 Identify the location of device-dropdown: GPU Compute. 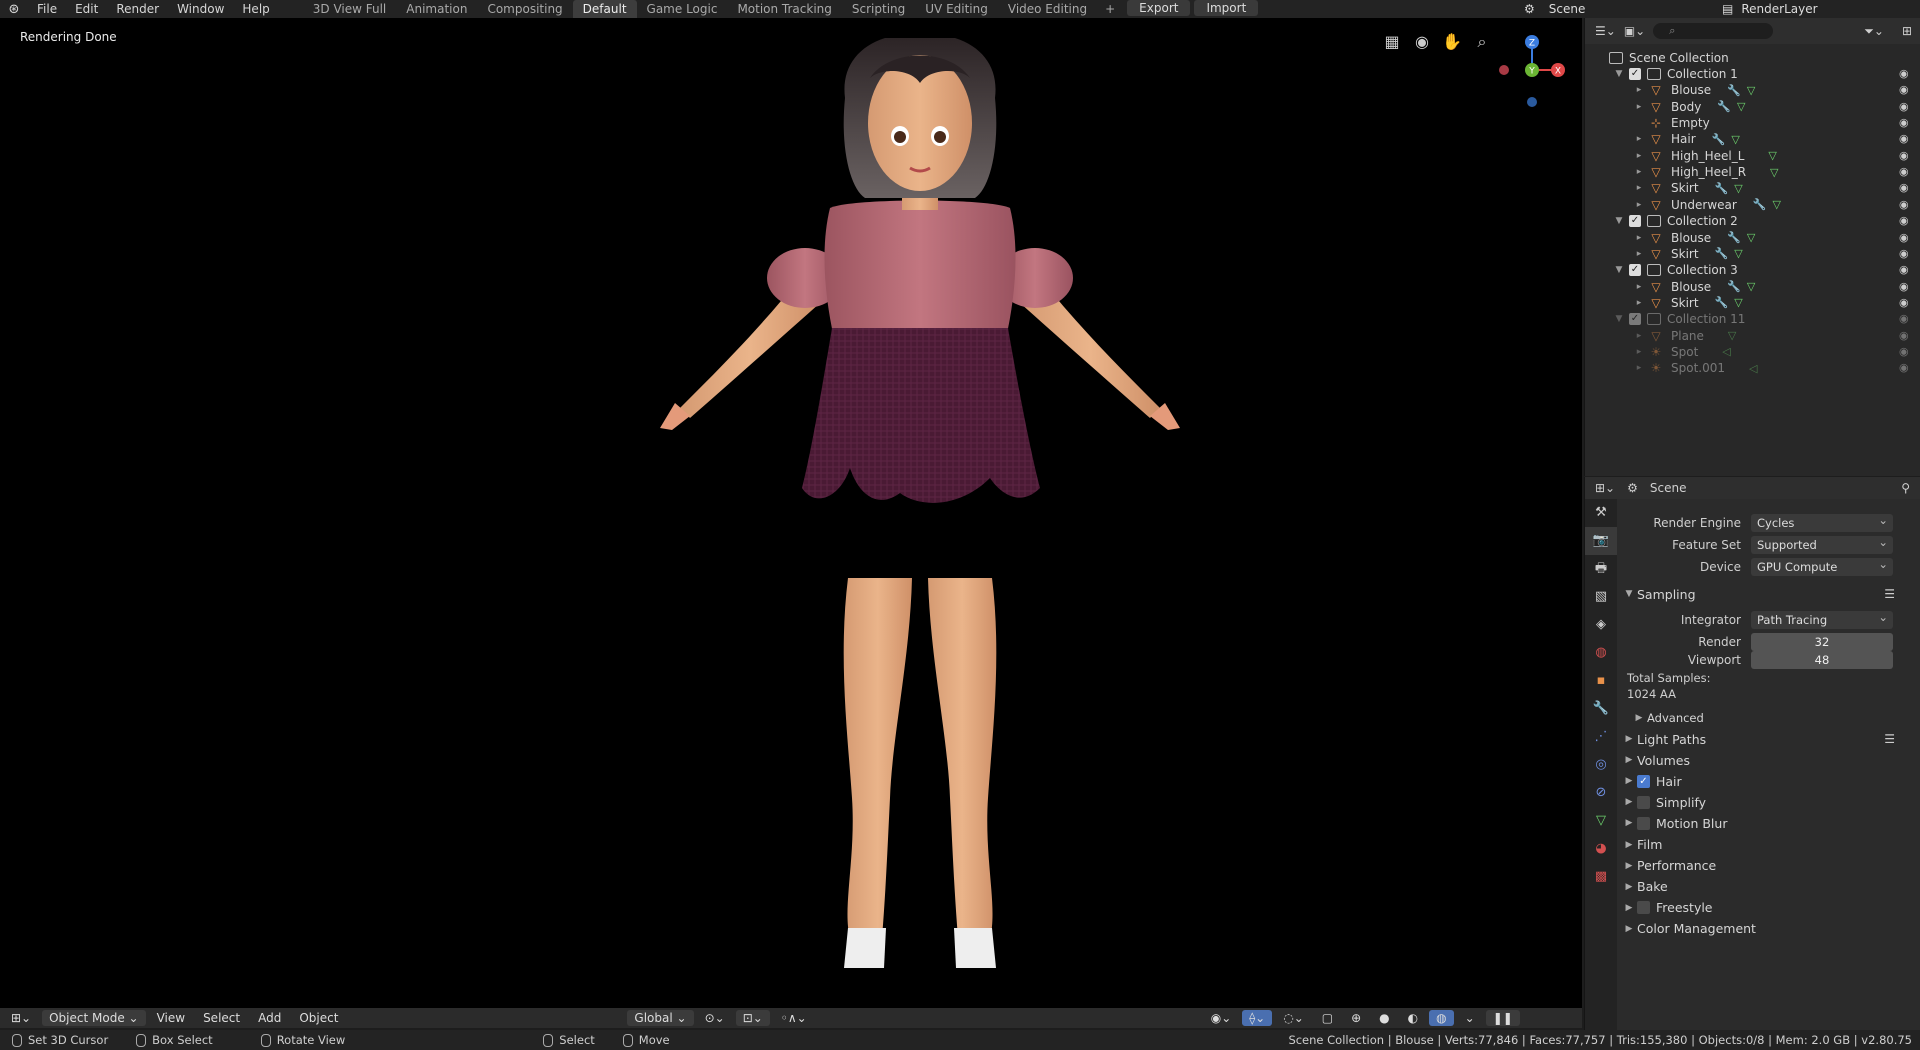
(1822, 565).